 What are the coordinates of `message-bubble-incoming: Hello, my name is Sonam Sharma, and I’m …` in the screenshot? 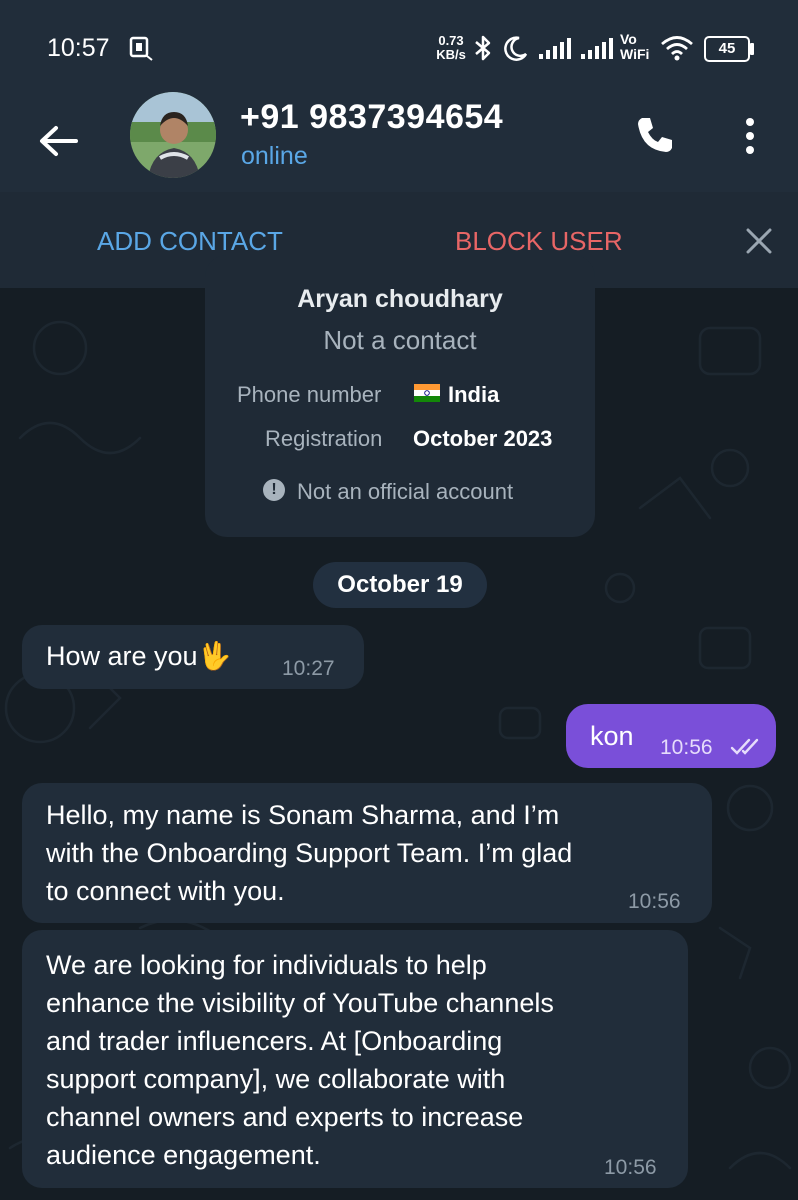 It's located at (367, 853).